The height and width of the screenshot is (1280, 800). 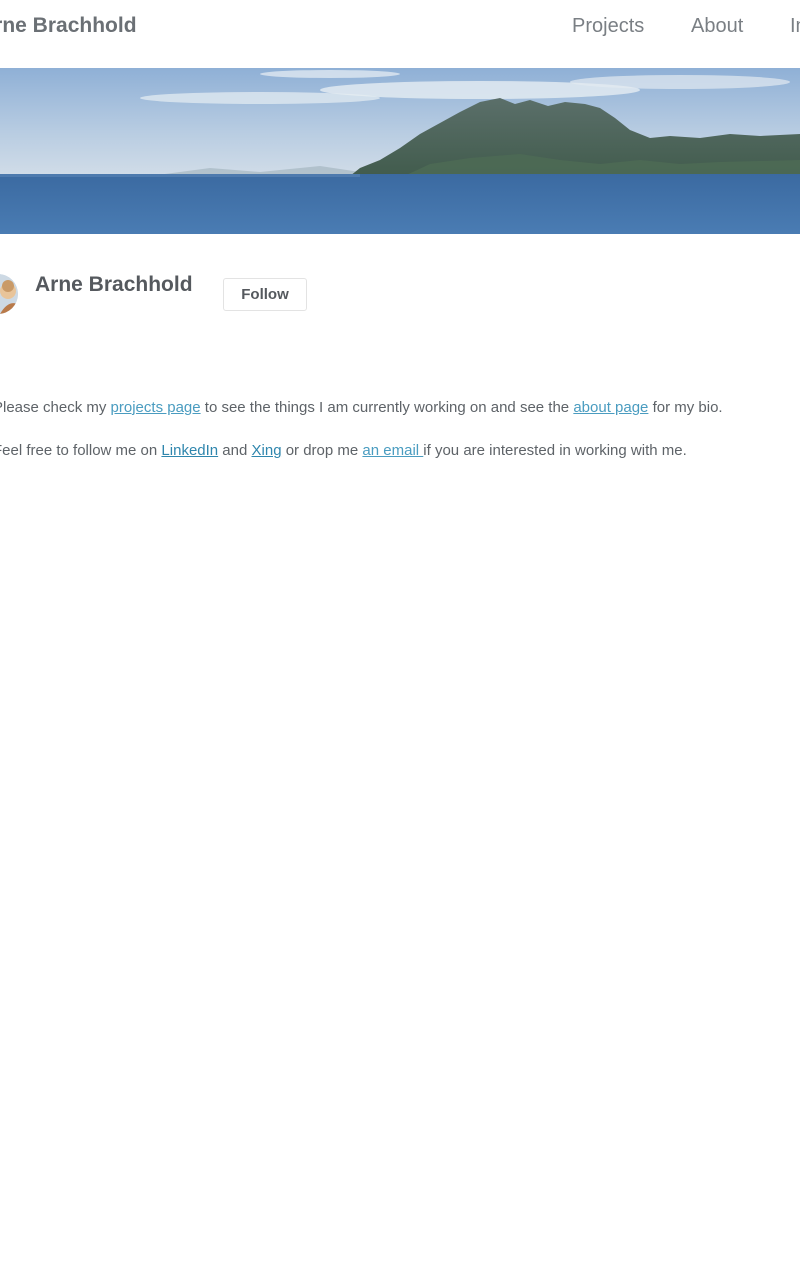 I want to click on intro-text: for my bio., so click(x=685, y=407).